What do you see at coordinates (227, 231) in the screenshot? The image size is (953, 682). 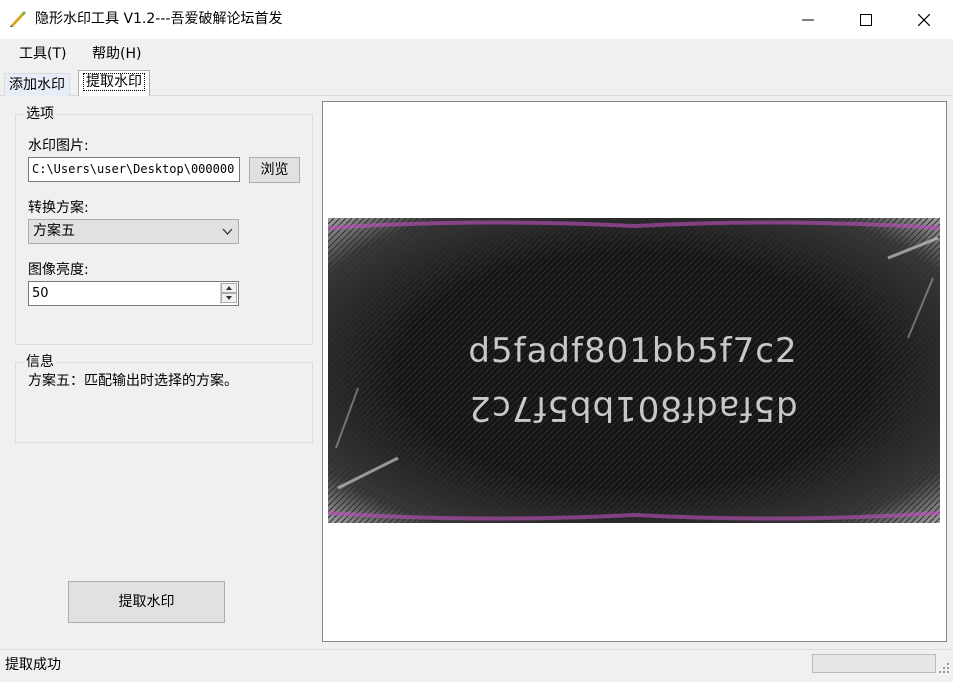 I see `chevron-down-icon` at bounding box center [227, 231].